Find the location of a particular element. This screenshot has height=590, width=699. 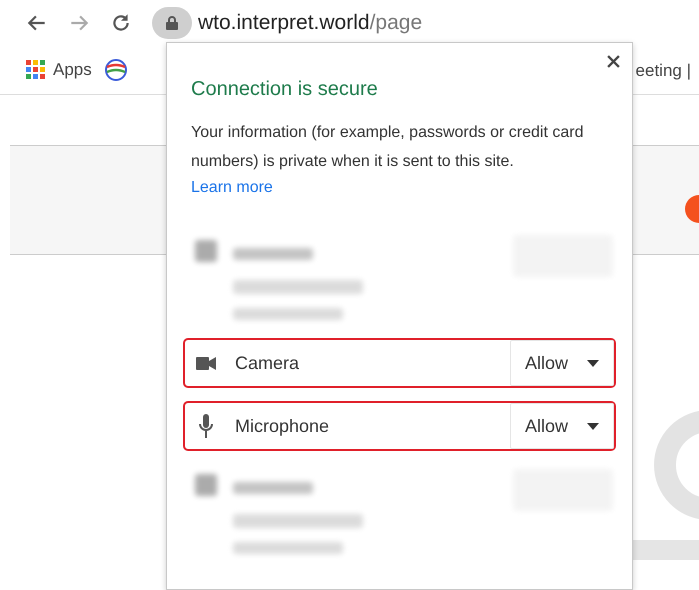

close-button is located at coordinates (613, 61).